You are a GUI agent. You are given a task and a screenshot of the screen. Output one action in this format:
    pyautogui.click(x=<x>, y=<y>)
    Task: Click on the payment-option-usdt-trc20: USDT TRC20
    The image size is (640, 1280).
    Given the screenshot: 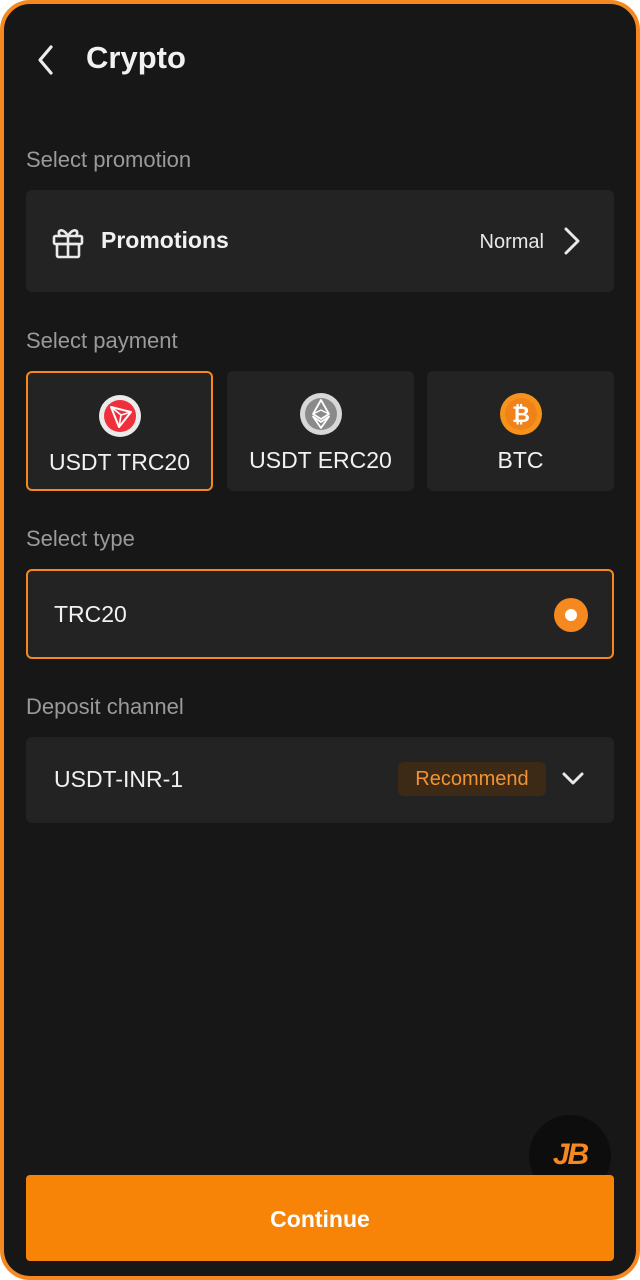 What is the action you would take?
    pyautogui.click(x=119, y=431)
    